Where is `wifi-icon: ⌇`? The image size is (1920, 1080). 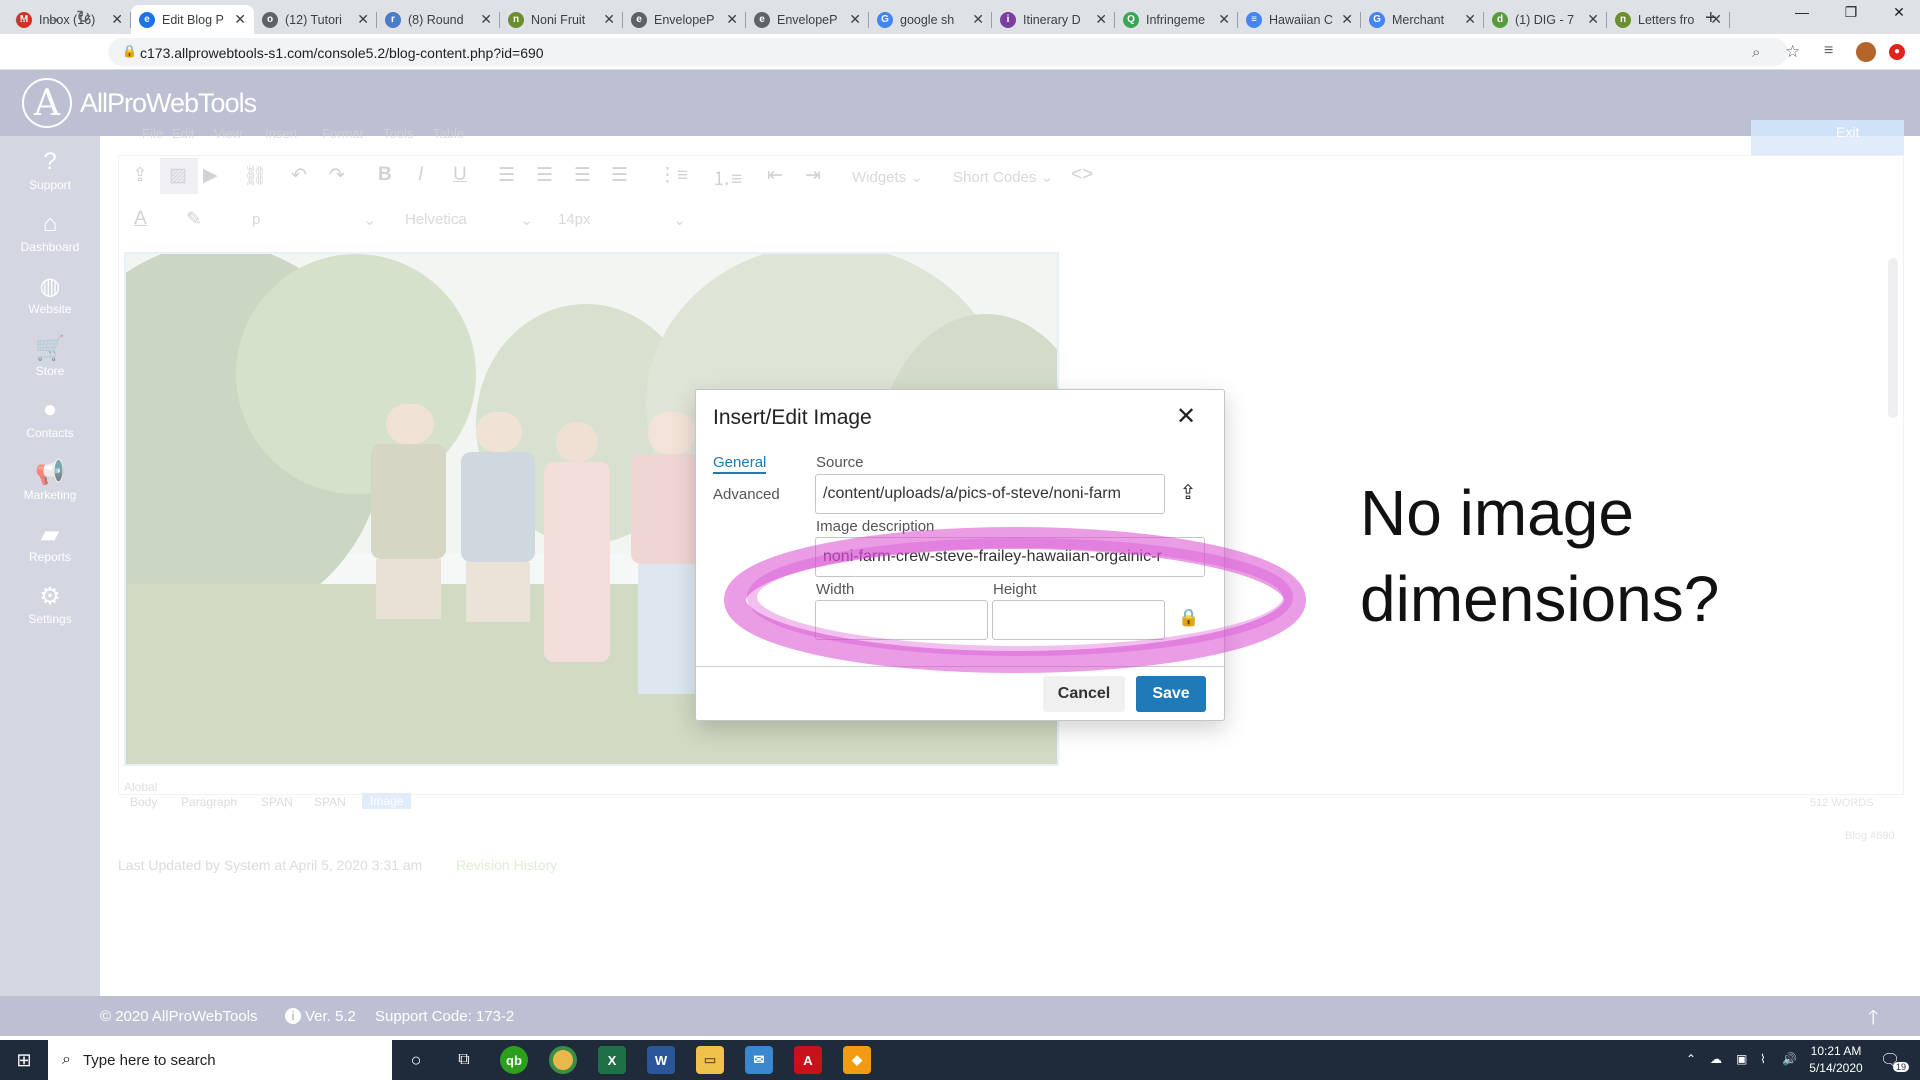
wifi-icon: ⌇ is located at coordinates (1763, 1059).